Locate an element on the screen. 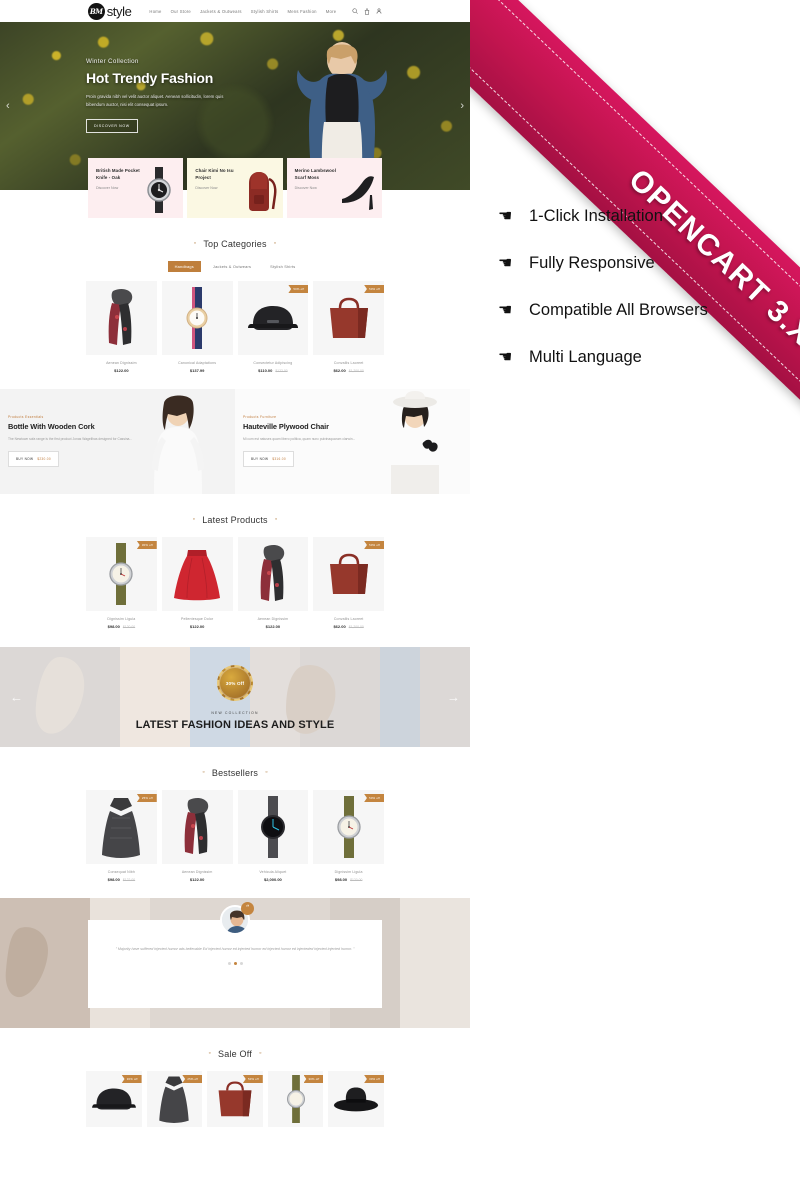 This screenshot has width=800, height=1200. hat-icon is located at coordinates (356, 1099).